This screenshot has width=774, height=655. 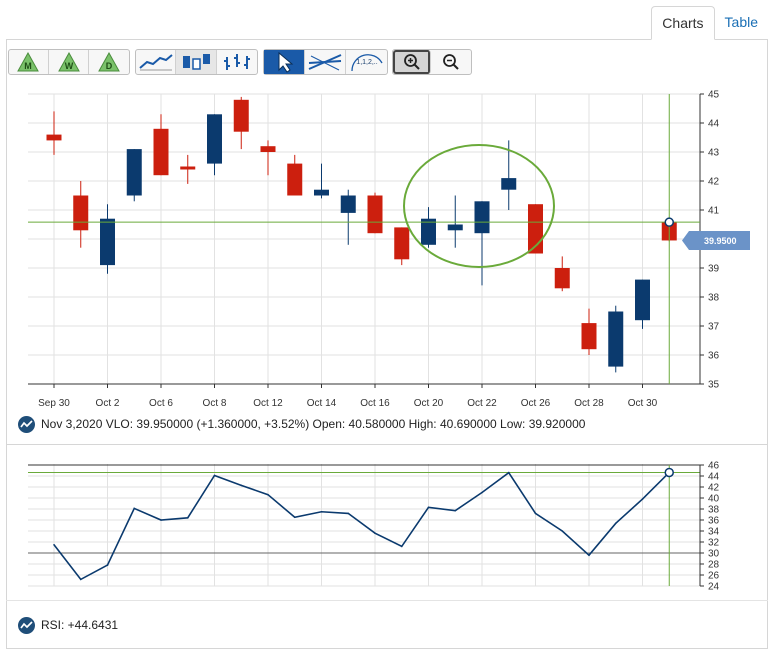 I want to click on crosshair-price-marker, so click(x=669, y=222).